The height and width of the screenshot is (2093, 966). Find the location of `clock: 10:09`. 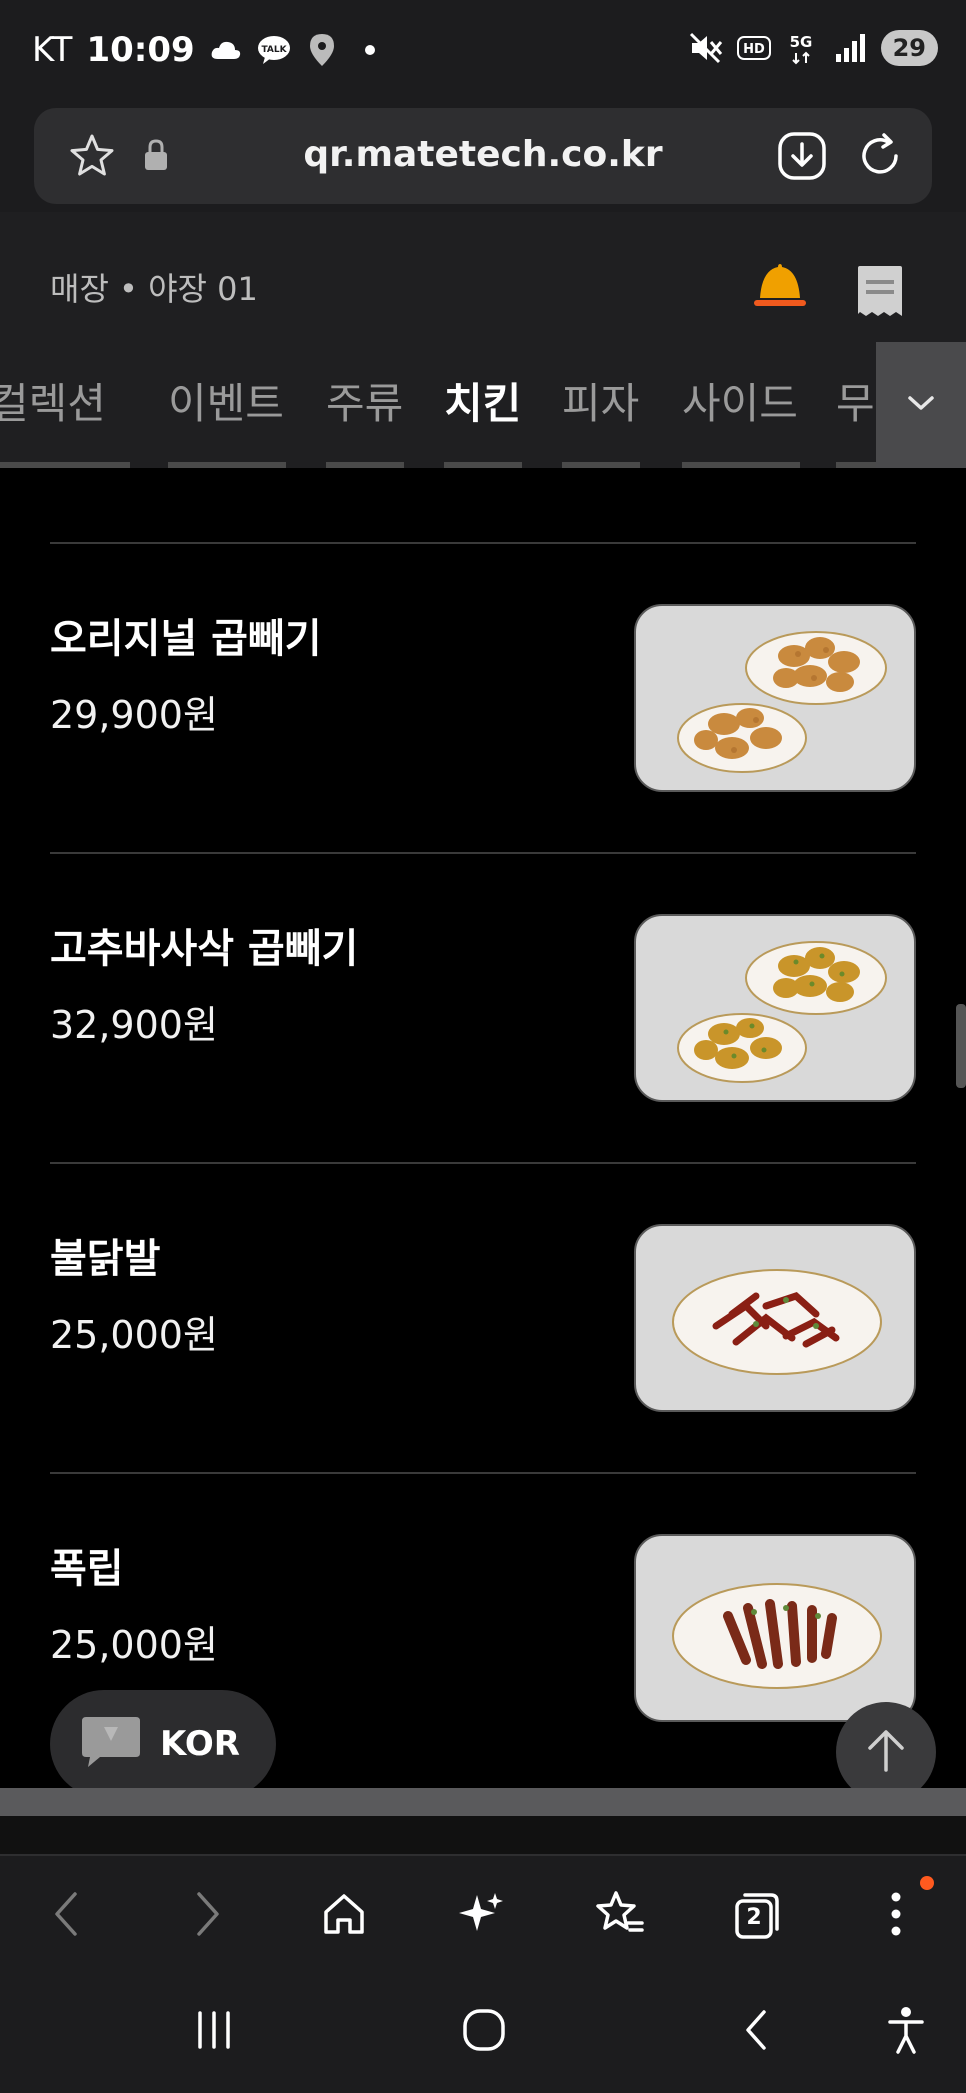

clock: 10:09 is located at coordinates (140, 50).